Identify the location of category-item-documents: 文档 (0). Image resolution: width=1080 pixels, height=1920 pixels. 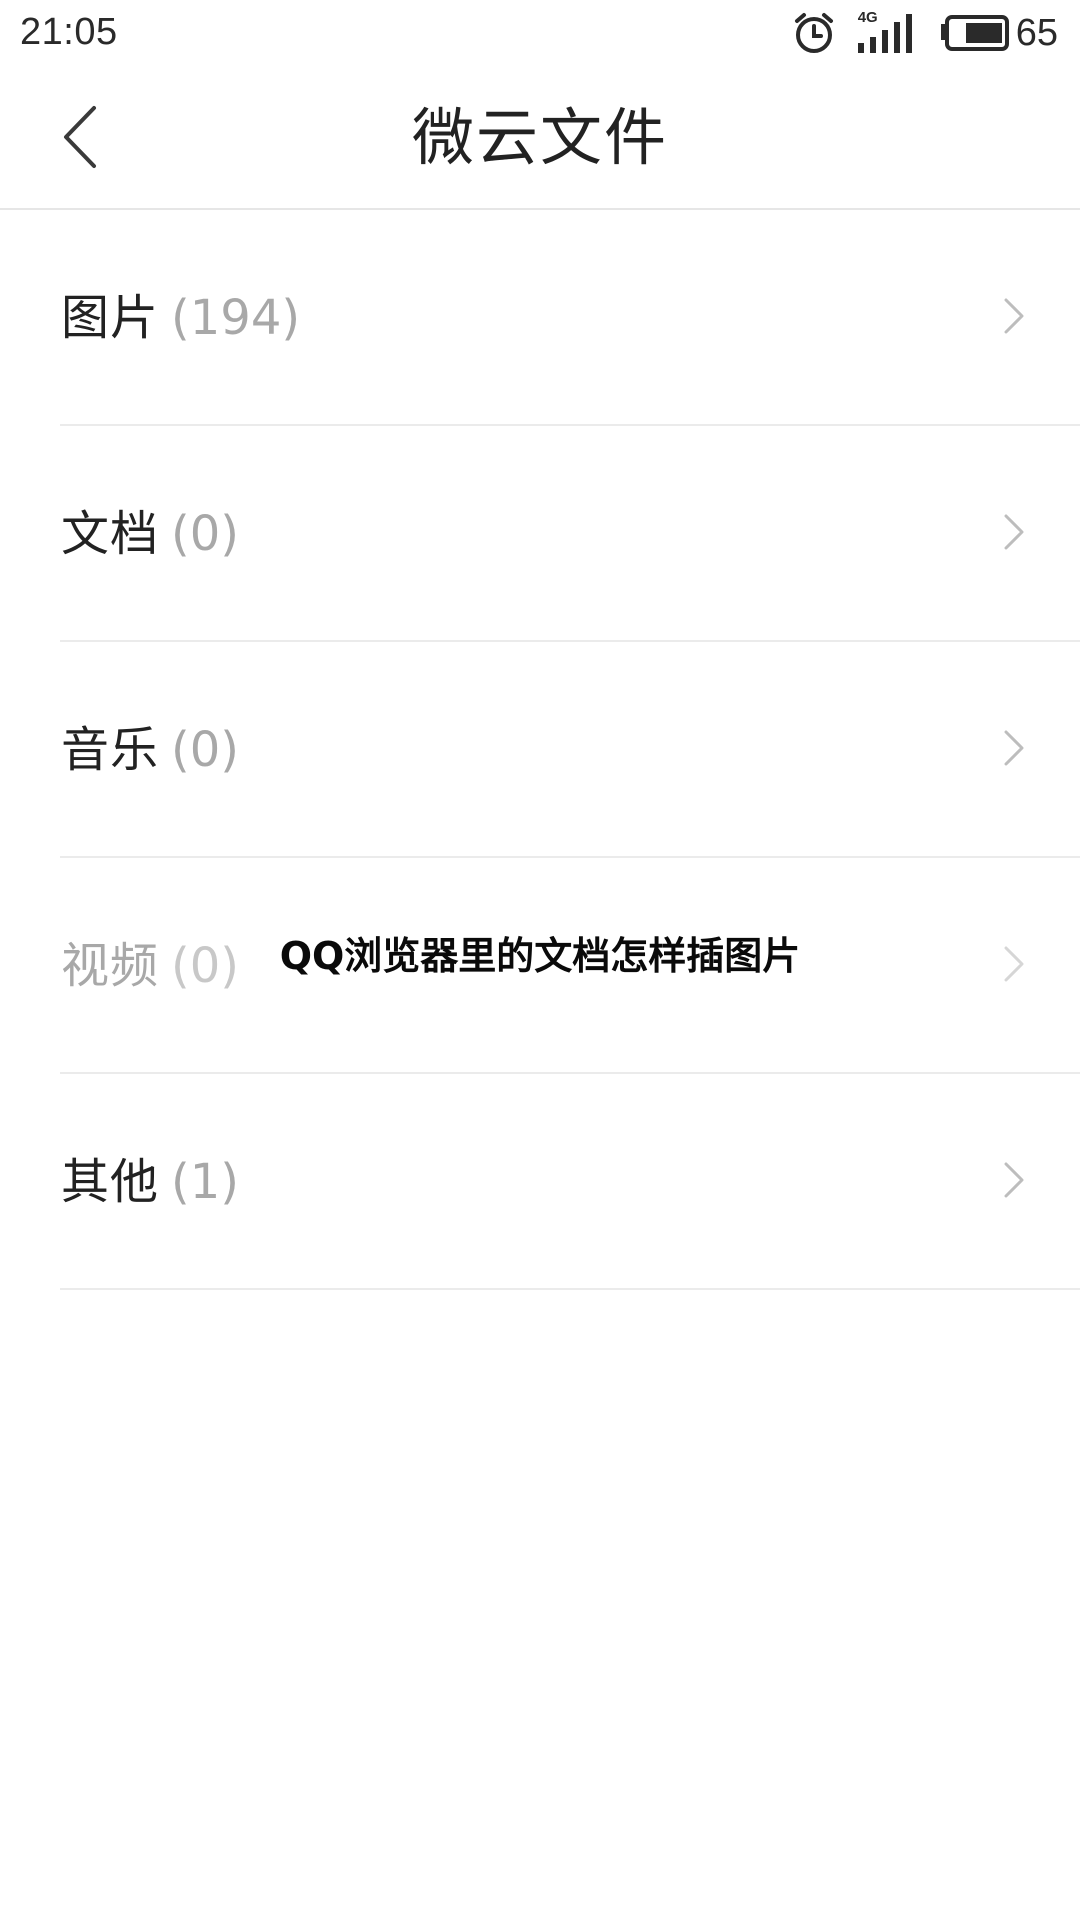
(540, 534).